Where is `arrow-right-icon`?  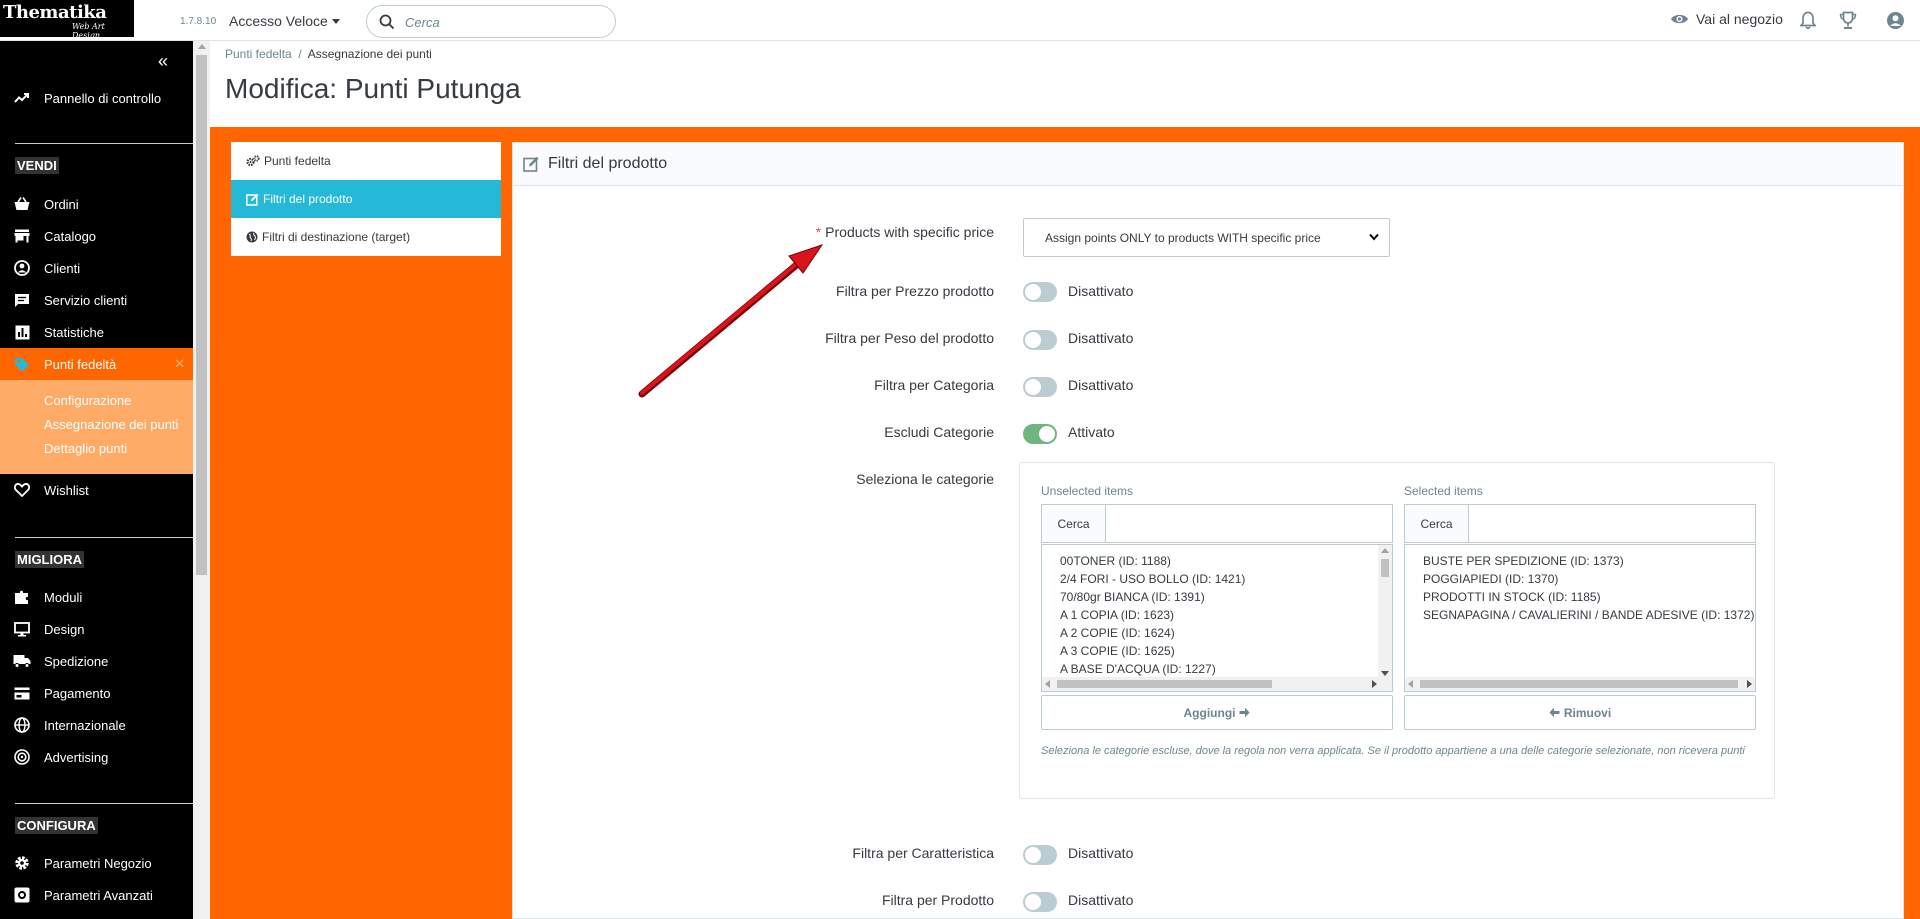 arrow-right-icon is located at coordinates (1244, 712).